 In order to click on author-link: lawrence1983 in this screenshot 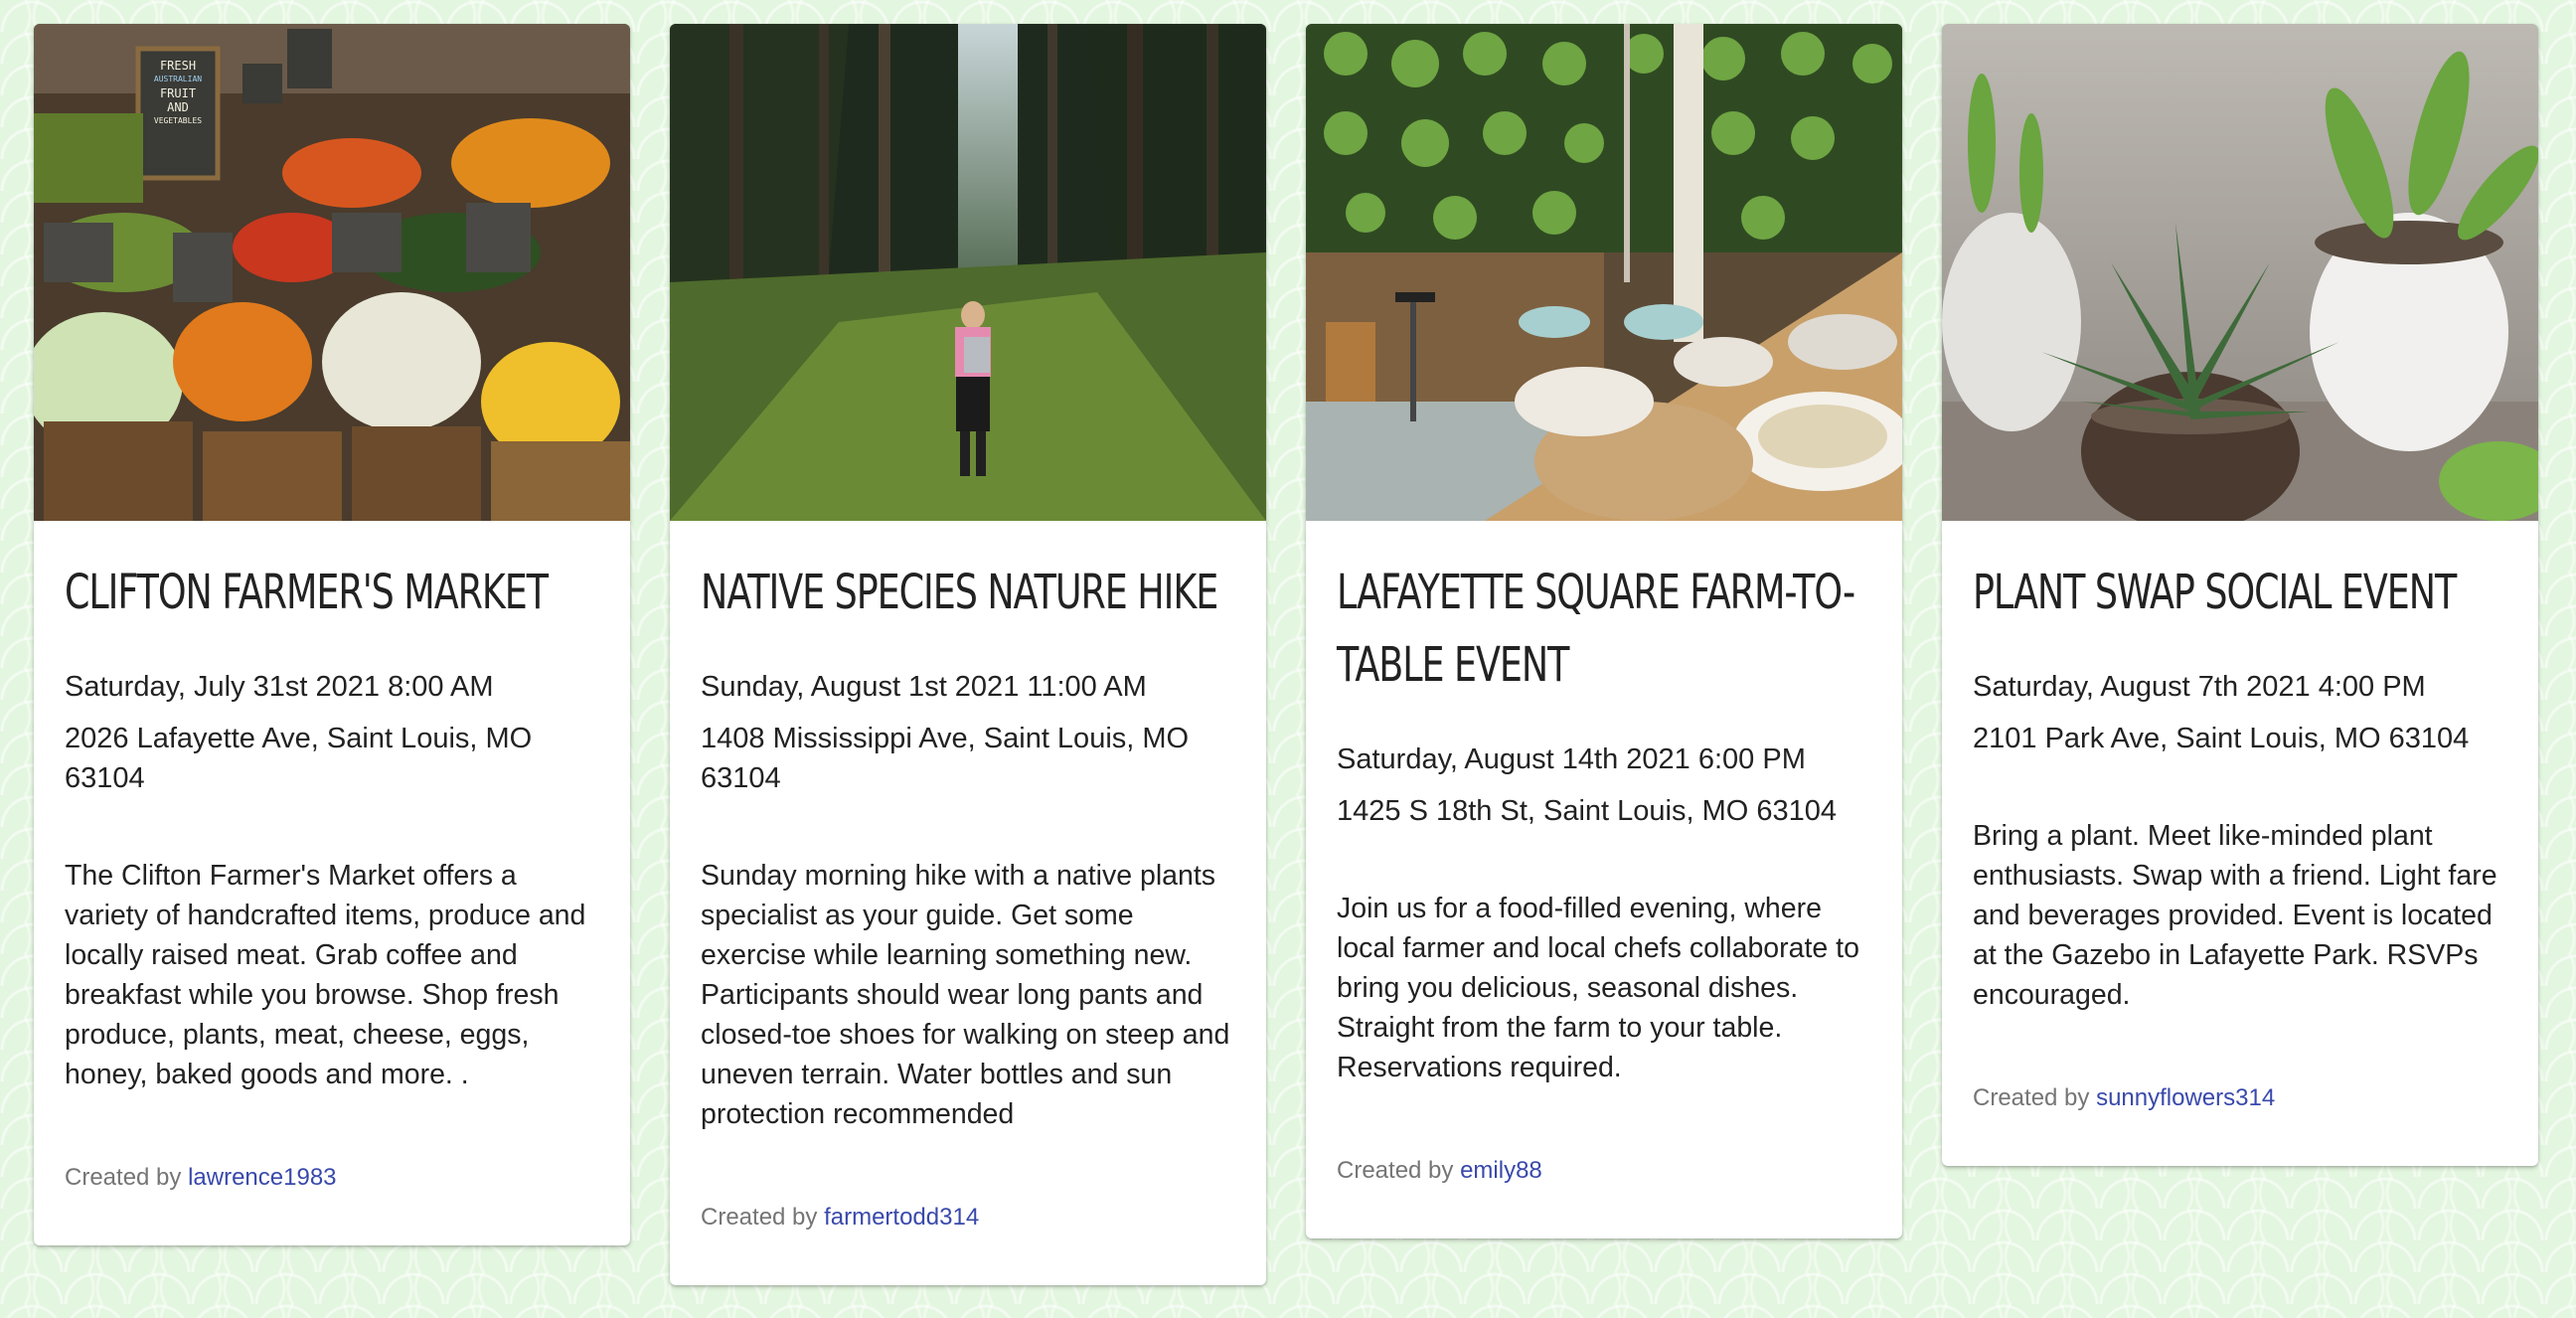, I will do `click(262, 1177)`.